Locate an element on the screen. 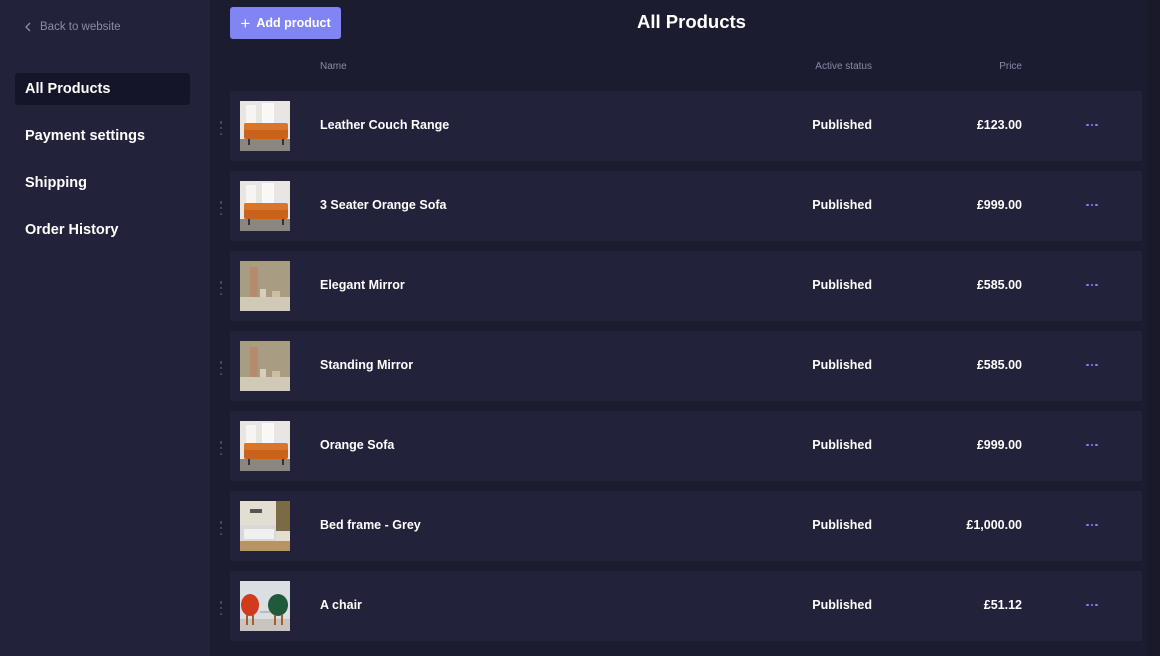 Image resolution: width=1160 pixels, height=656 pixels. product-row: Leather Couch Range Published £123.00 is located at coordinates (685, 126).